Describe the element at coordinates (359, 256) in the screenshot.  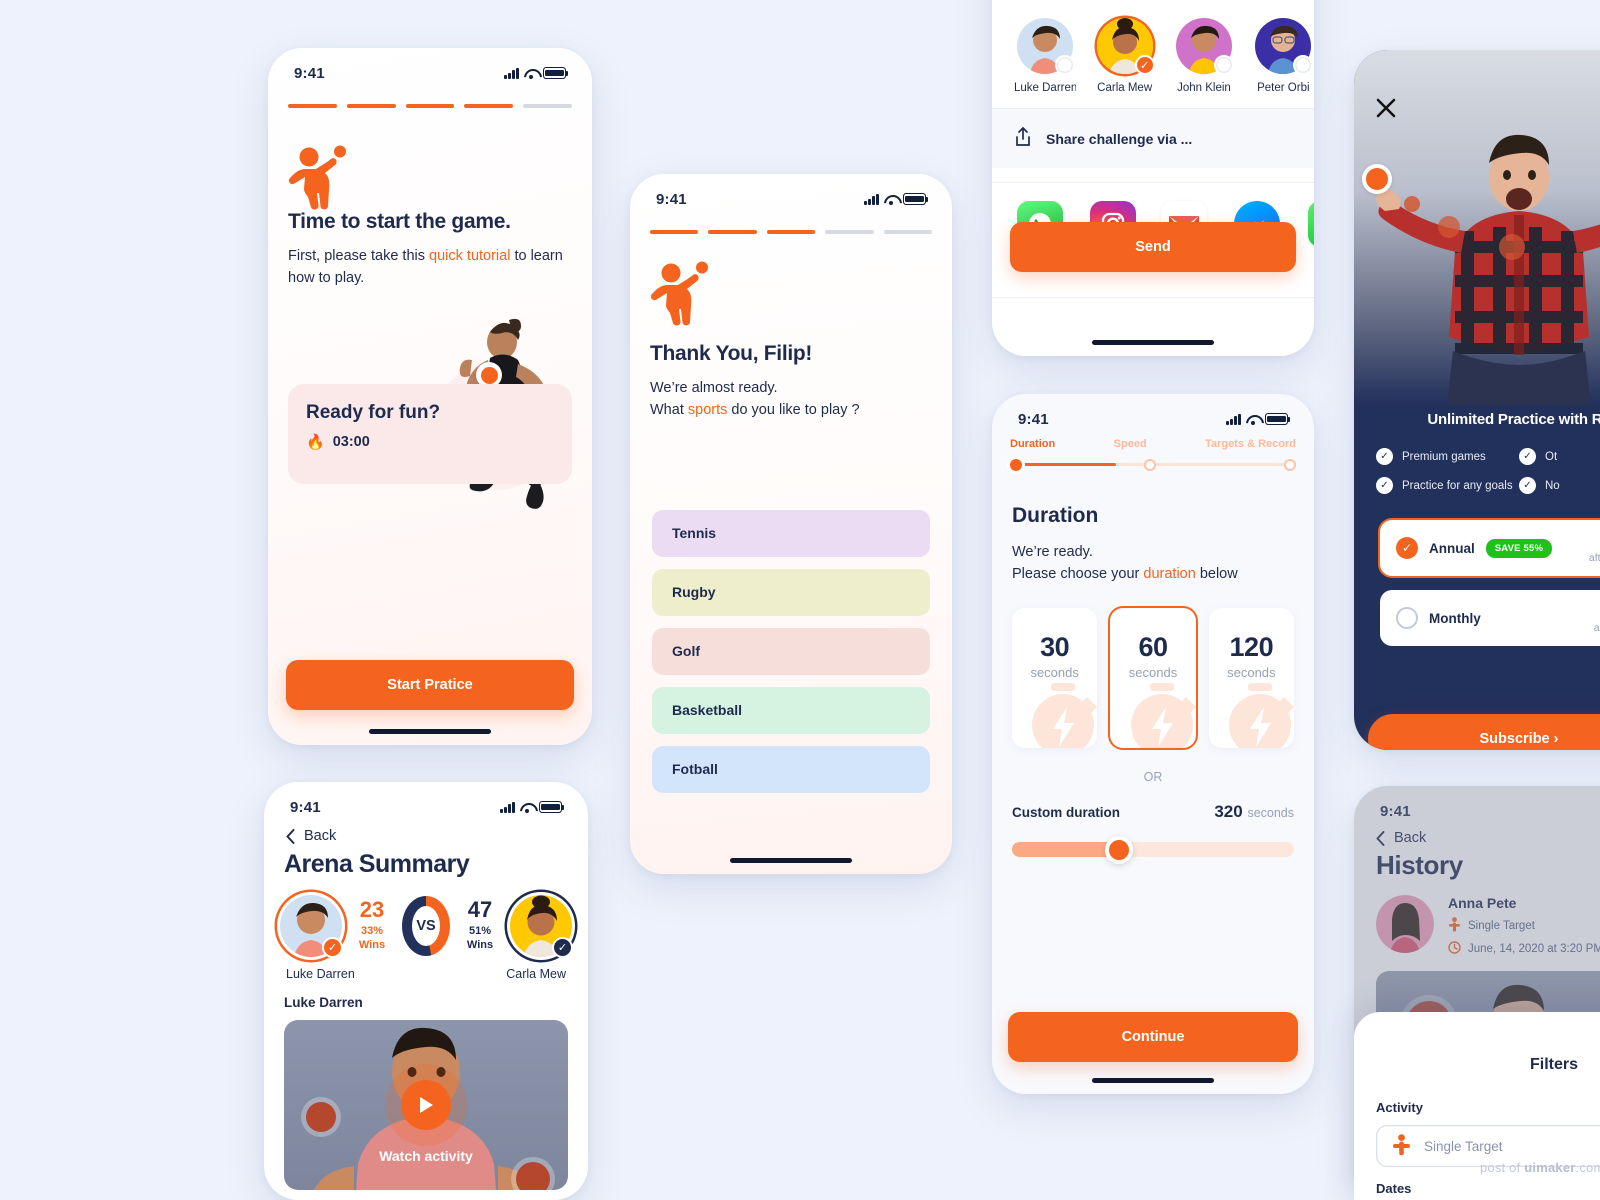
I see `subtitle-prefix: First, please take this` at that location.